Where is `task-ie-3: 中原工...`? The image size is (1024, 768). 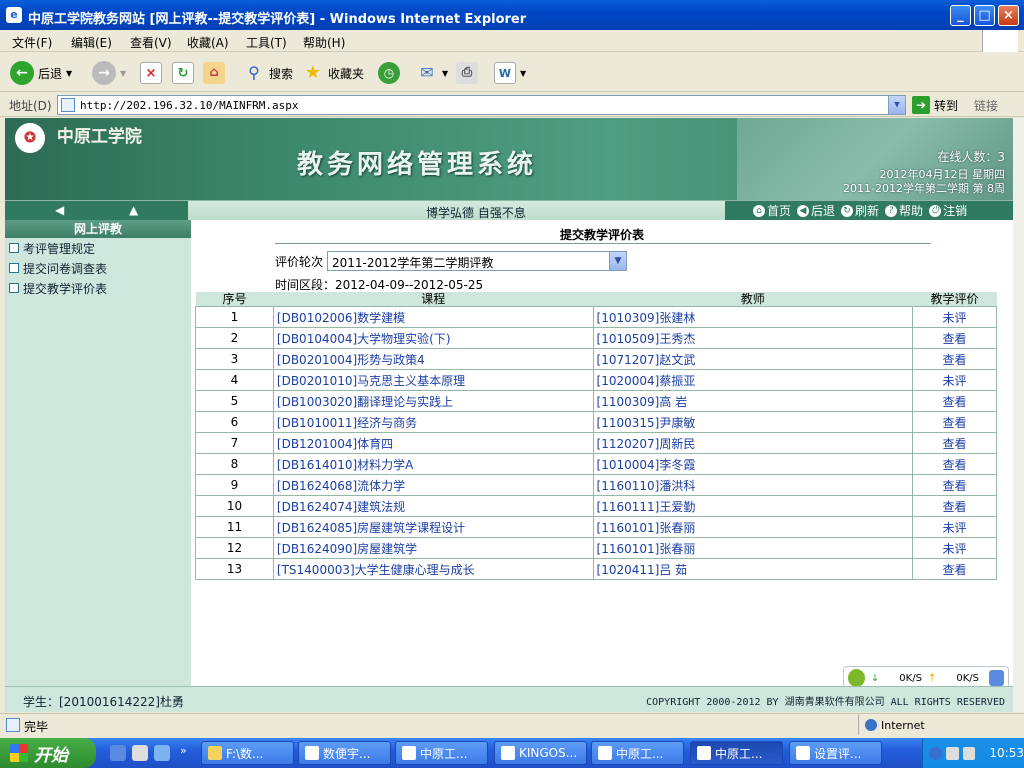 task-ie-3: 中原工... is located at coordinates (736, 753).